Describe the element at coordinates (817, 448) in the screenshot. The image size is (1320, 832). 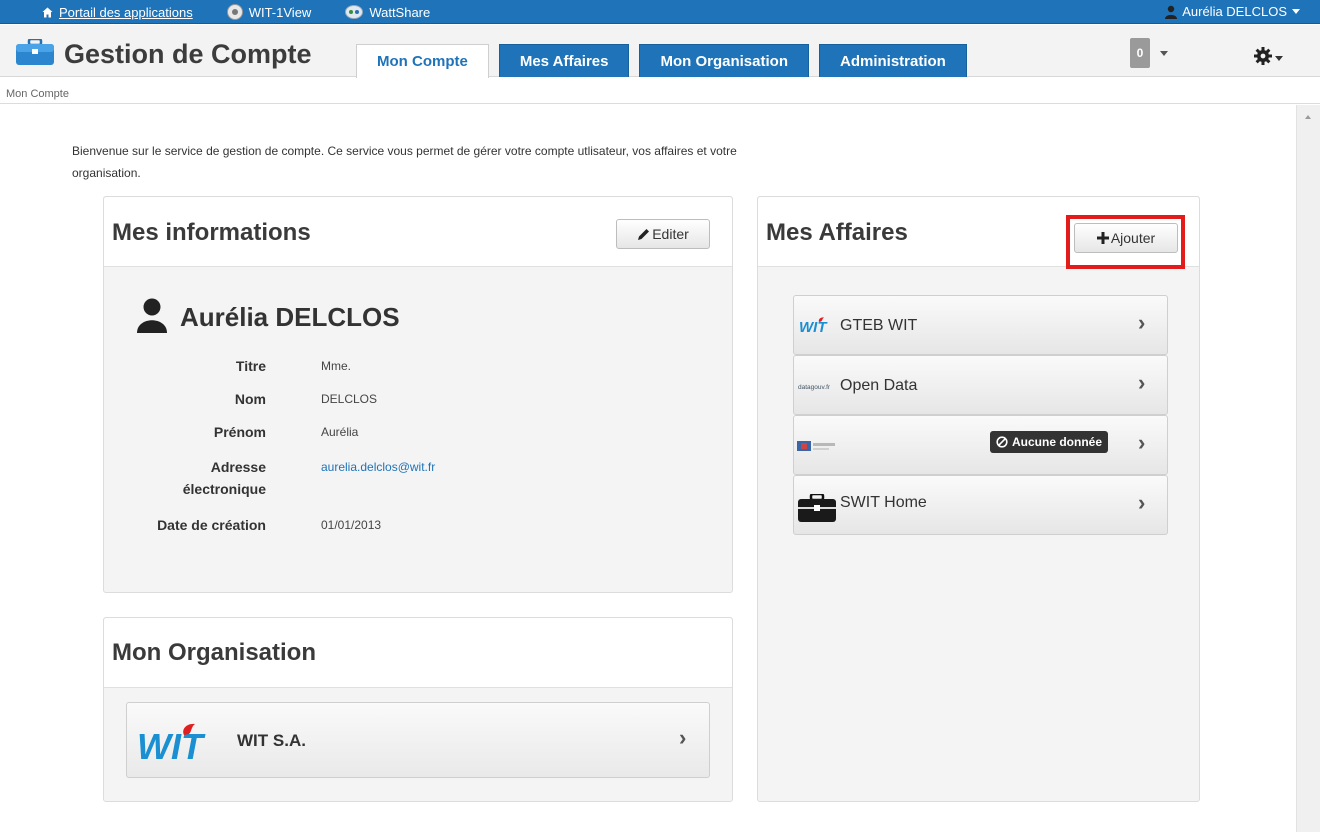
I see `institution-logo-icon` at that location.